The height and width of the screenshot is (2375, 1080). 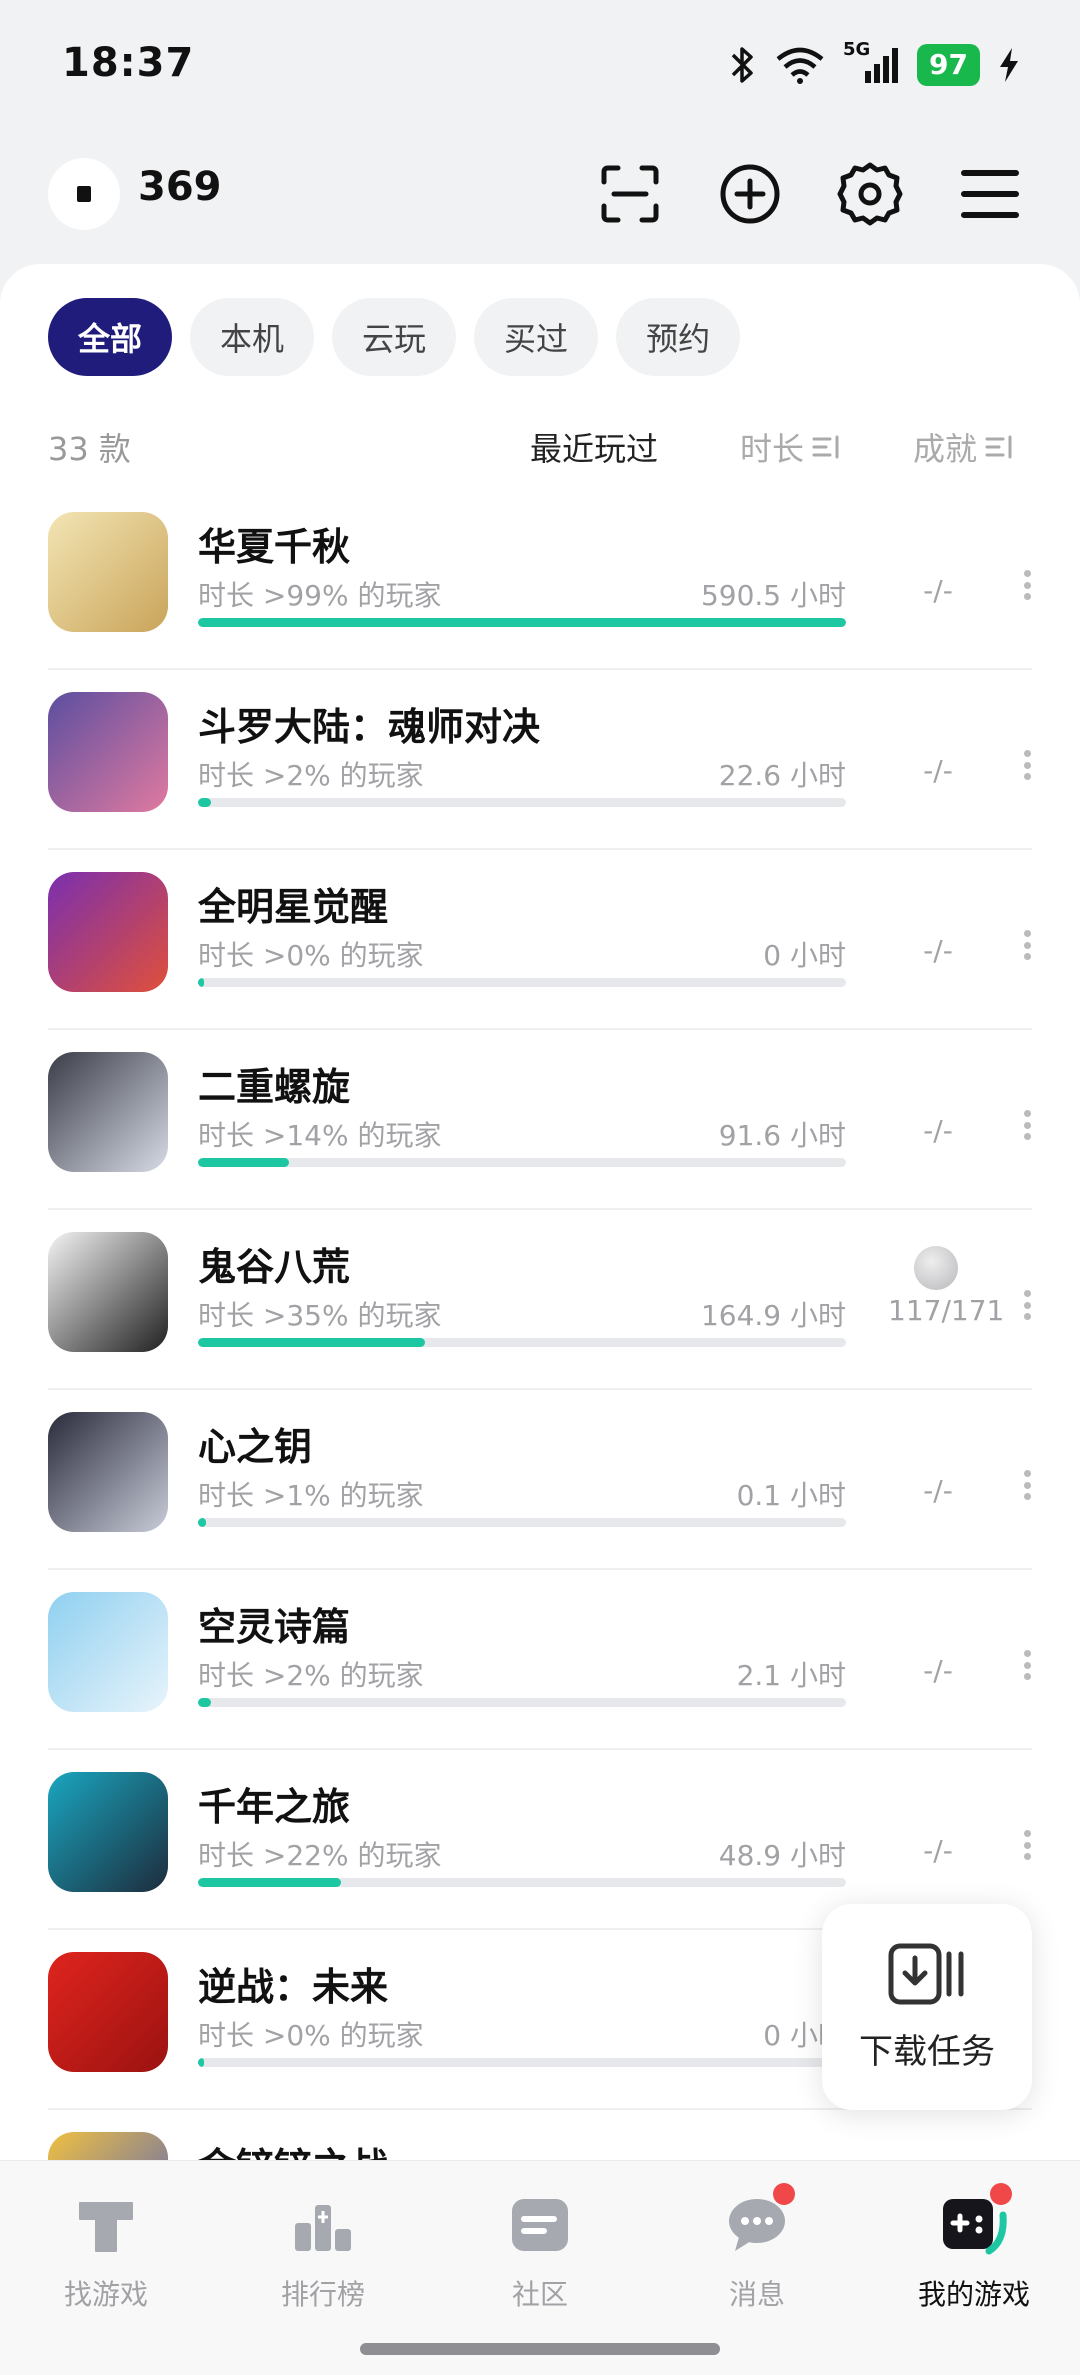 What do you see at coordinates (1009, 65) in the screenshot?
I see `charging-icon` at bounding box center [1009, 65].